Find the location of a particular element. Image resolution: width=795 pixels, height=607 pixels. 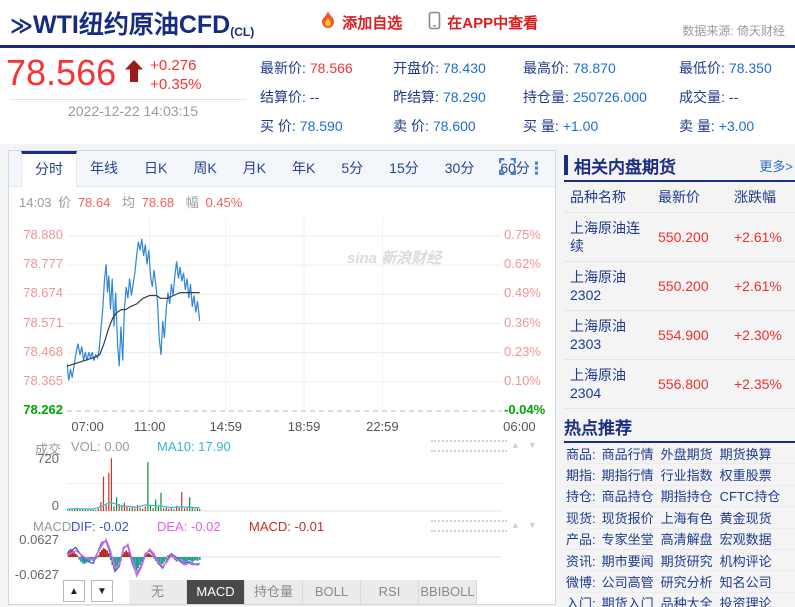

hot-link: 期货换算 is located at coordinates (746, 453).